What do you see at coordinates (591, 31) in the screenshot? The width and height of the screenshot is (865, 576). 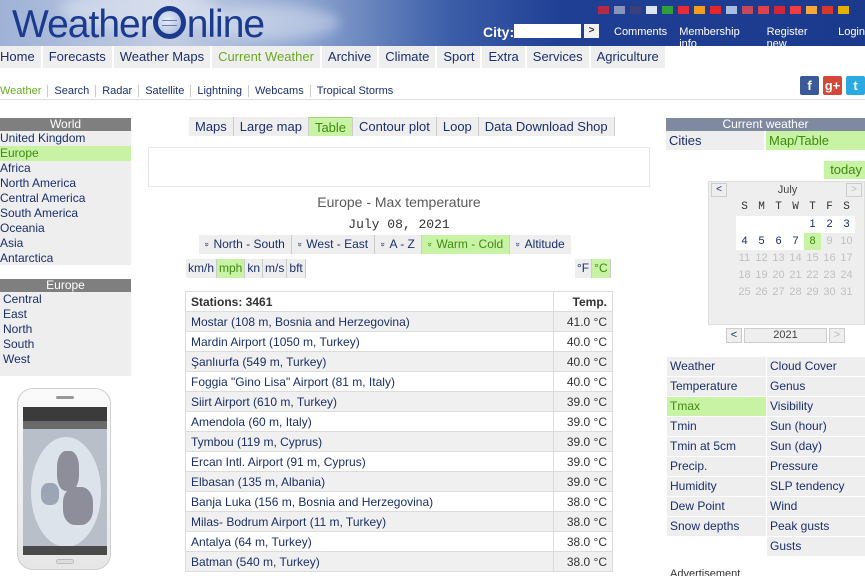 I see `city-search-go-button: >` at bounding box center [591, 31].